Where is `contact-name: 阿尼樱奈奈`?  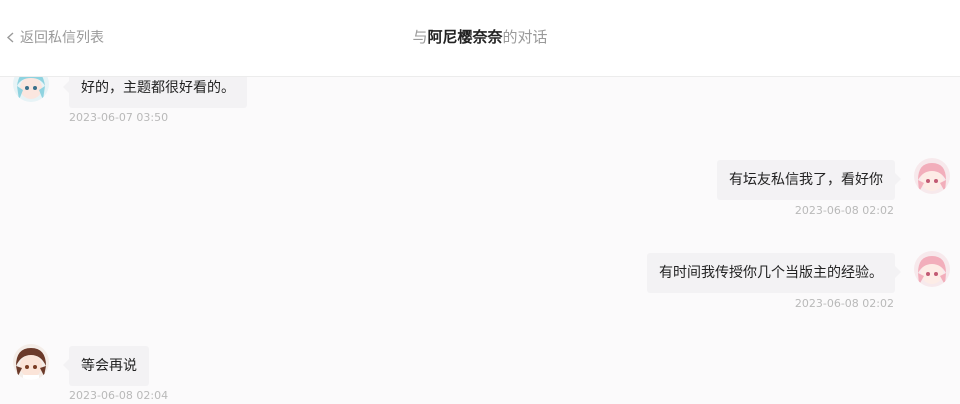 contact-name: 阿尼樱奈奈 is located at coordinates (464, 37).